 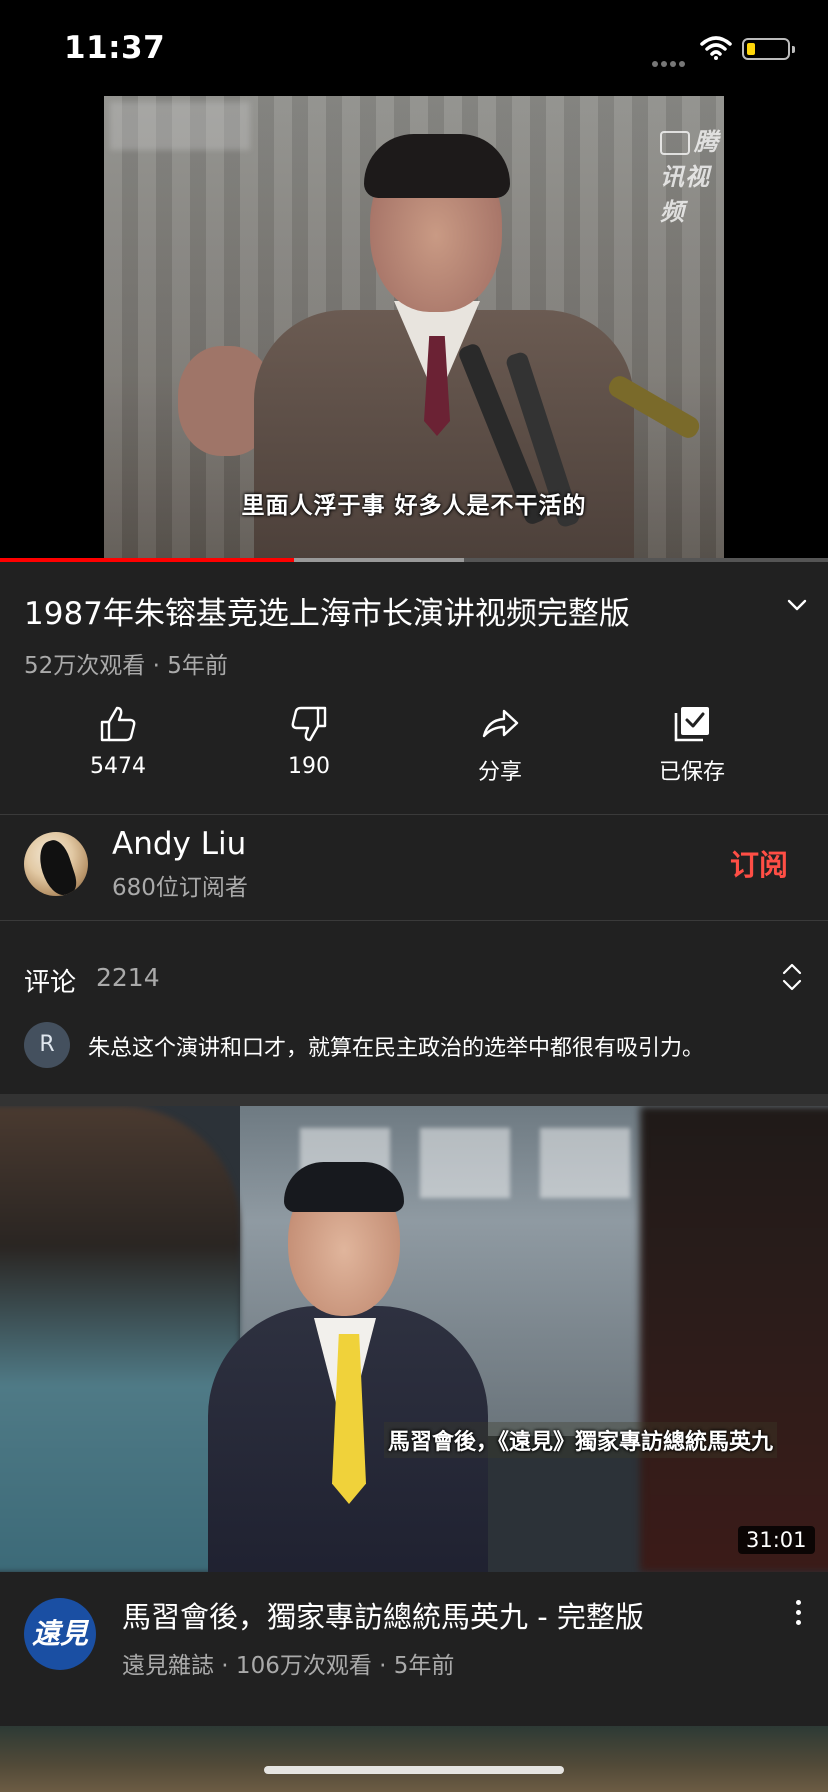 I want to click on video-meta: 52万次观看 · 5年前, so click(x=126, y=666).